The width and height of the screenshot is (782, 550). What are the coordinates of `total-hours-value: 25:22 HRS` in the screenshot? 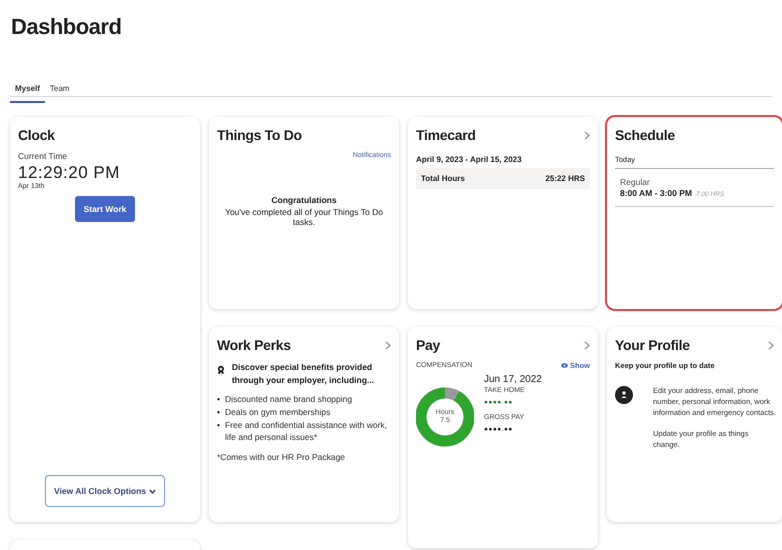 It's located at (565, 178).